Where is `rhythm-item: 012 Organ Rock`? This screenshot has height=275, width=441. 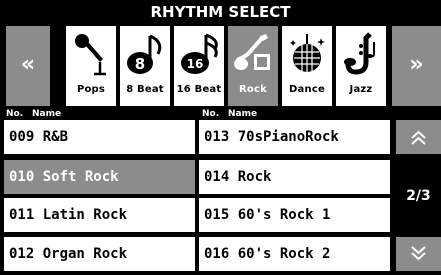
rhythm-item: 012 Organ Rock is located at coordinates (99, 254).